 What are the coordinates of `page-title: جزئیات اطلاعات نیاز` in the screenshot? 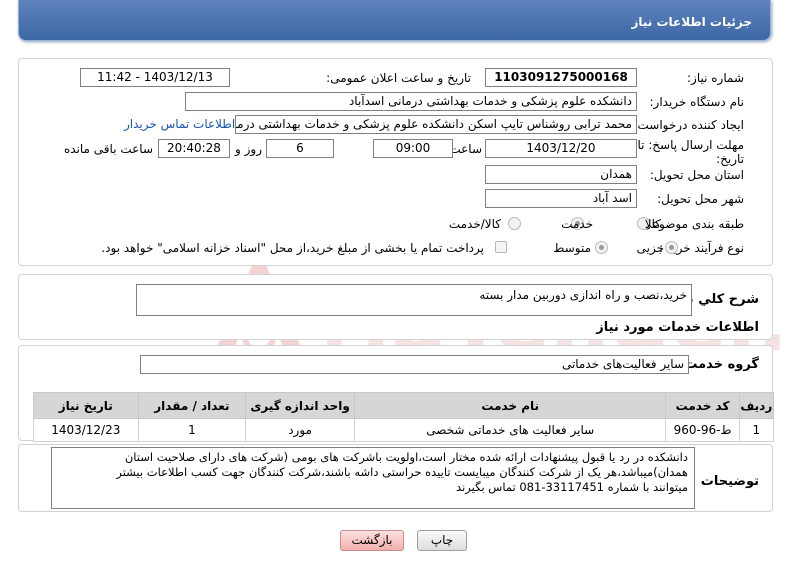 It's located at (691, 22).